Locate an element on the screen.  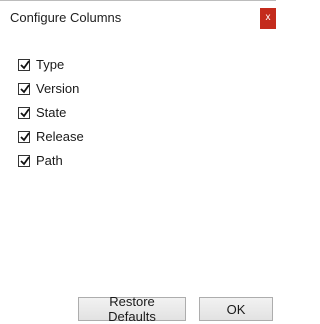
column-options-list: Type Version State Release Path is located at coordinates (51, 115).